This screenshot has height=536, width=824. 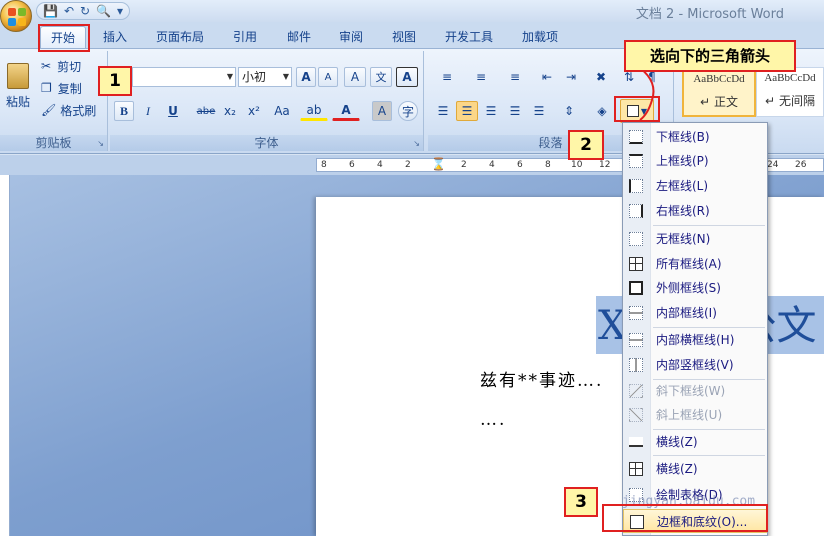 I want to click on customize-icon: ▾, so click(x=120, y=11).